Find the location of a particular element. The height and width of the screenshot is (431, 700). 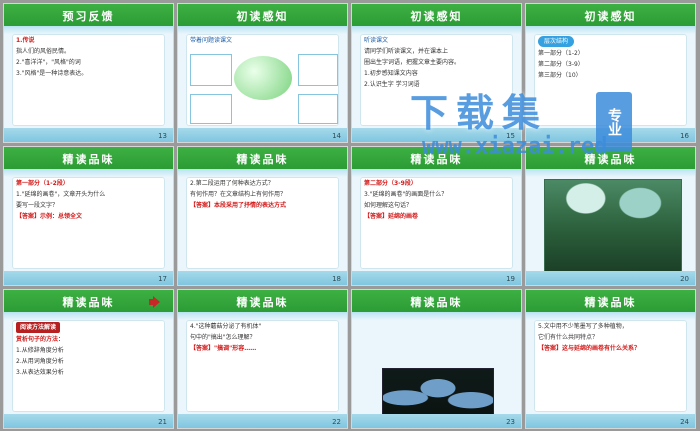

slide-text-line: 赏析句子的方法： is located at coordinates (40, 339).